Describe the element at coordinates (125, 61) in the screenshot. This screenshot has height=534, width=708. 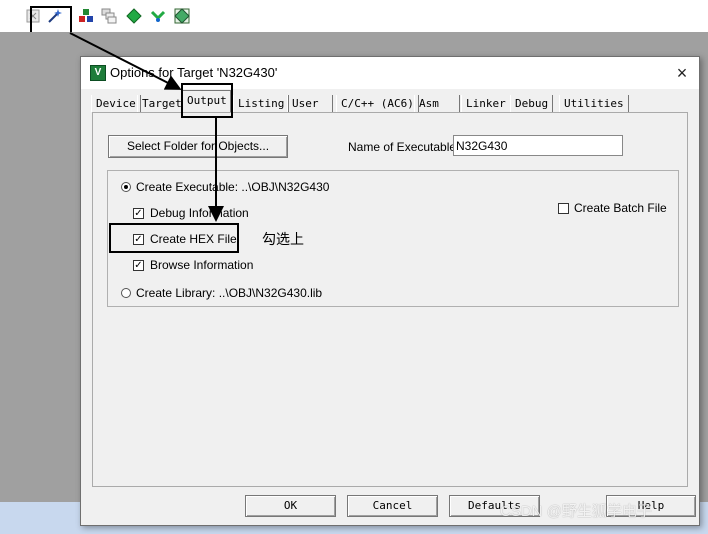
I see `arrow-to-output-tab` at that location.